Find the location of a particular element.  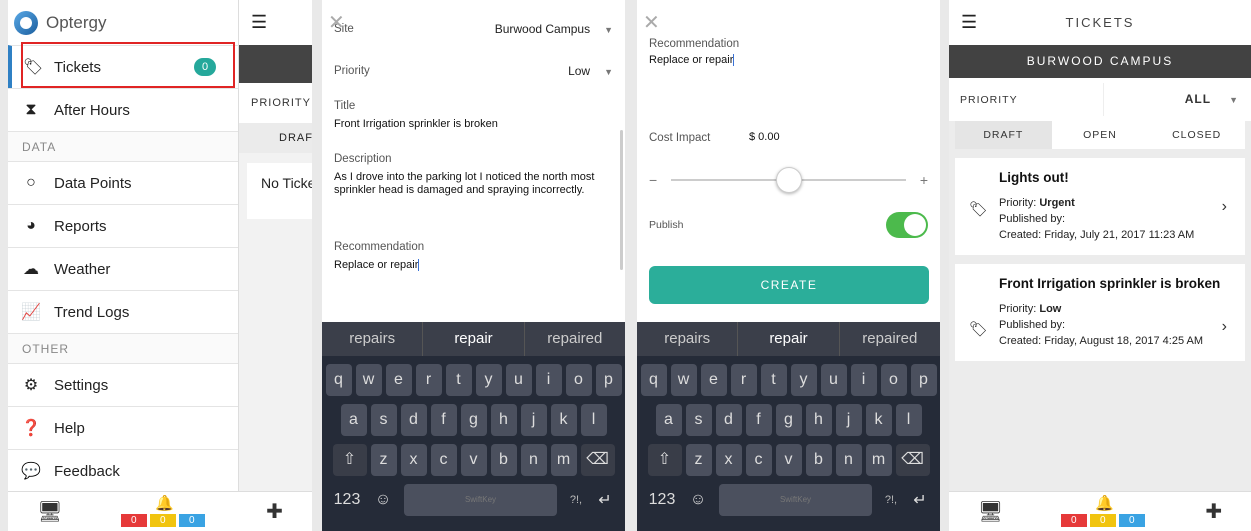

sidebar-item-after-hours: ⧗ After Hours is located at coordinates (123, 109).